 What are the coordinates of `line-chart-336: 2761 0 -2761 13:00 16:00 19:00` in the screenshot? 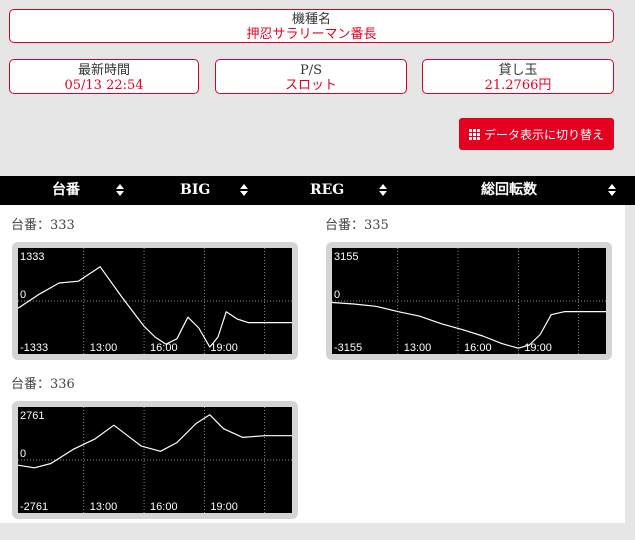 It's located at (155, 460).